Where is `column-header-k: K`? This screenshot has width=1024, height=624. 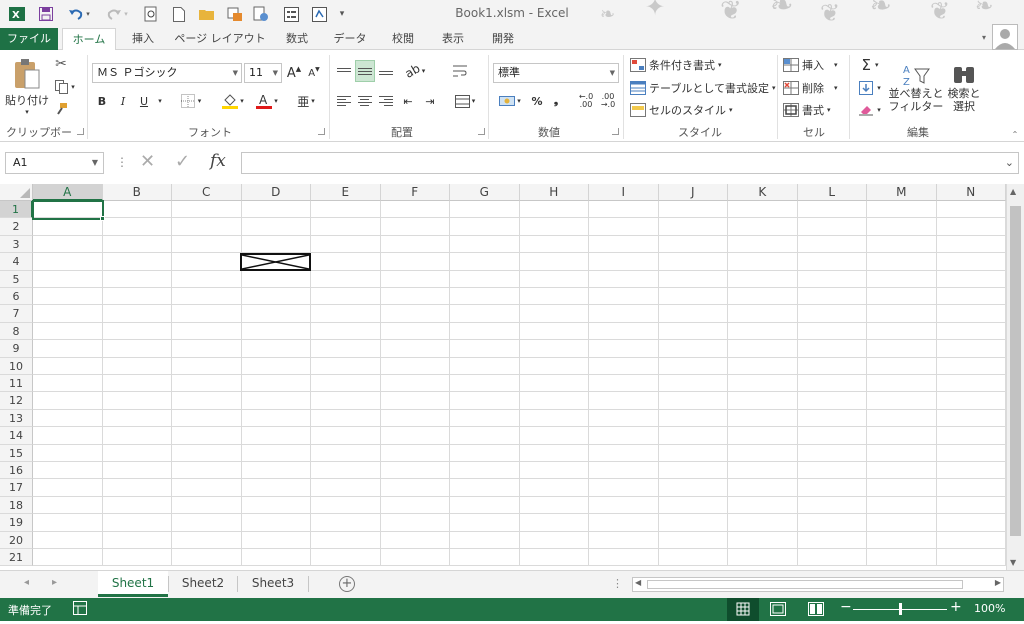 column-header-k: K is located at coordinates (763, 192).